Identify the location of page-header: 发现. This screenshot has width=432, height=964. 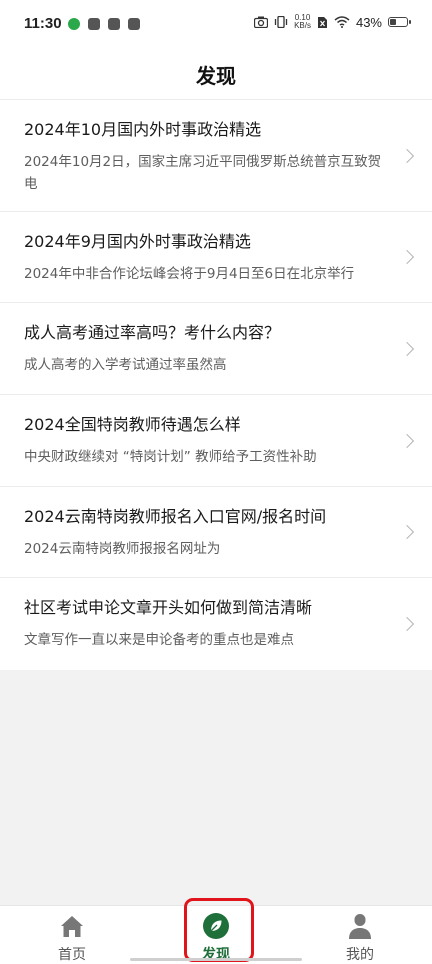
(216, 75).